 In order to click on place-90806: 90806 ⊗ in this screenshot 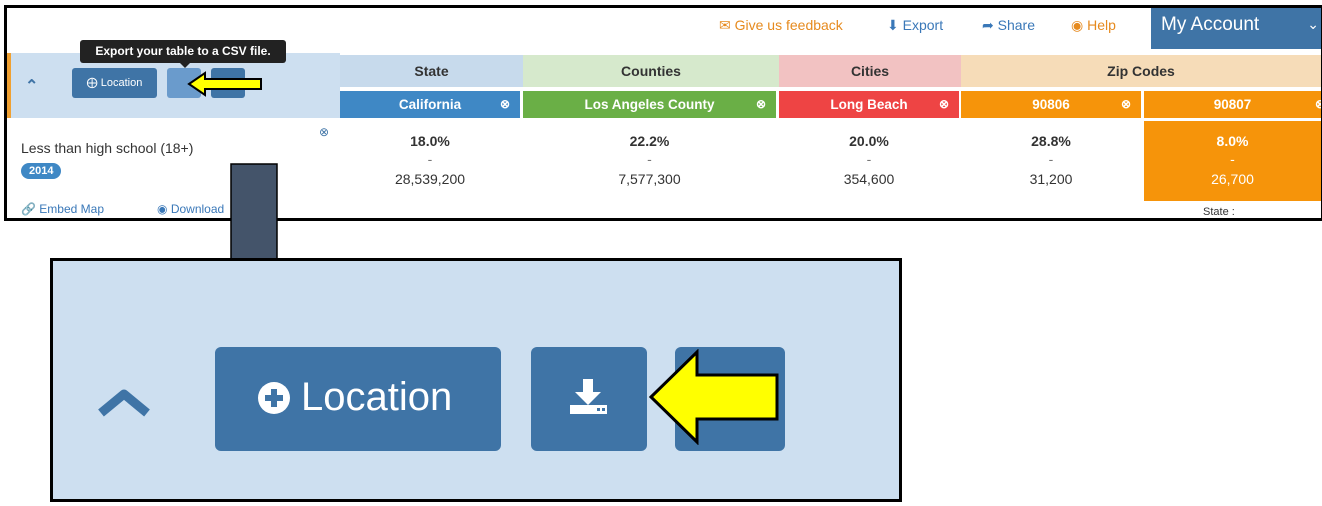, I will do `click(1051, 104)`.